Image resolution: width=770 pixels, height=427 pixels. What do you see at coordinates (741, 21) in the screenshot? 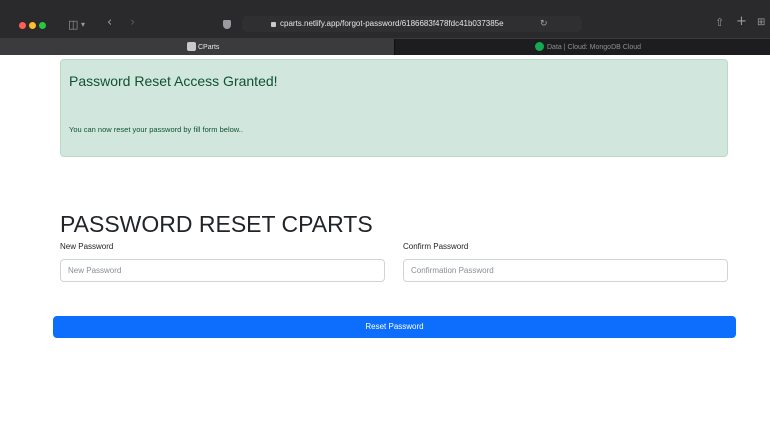
I see `new-tab-icon: +` at bounding box center [741, 21].